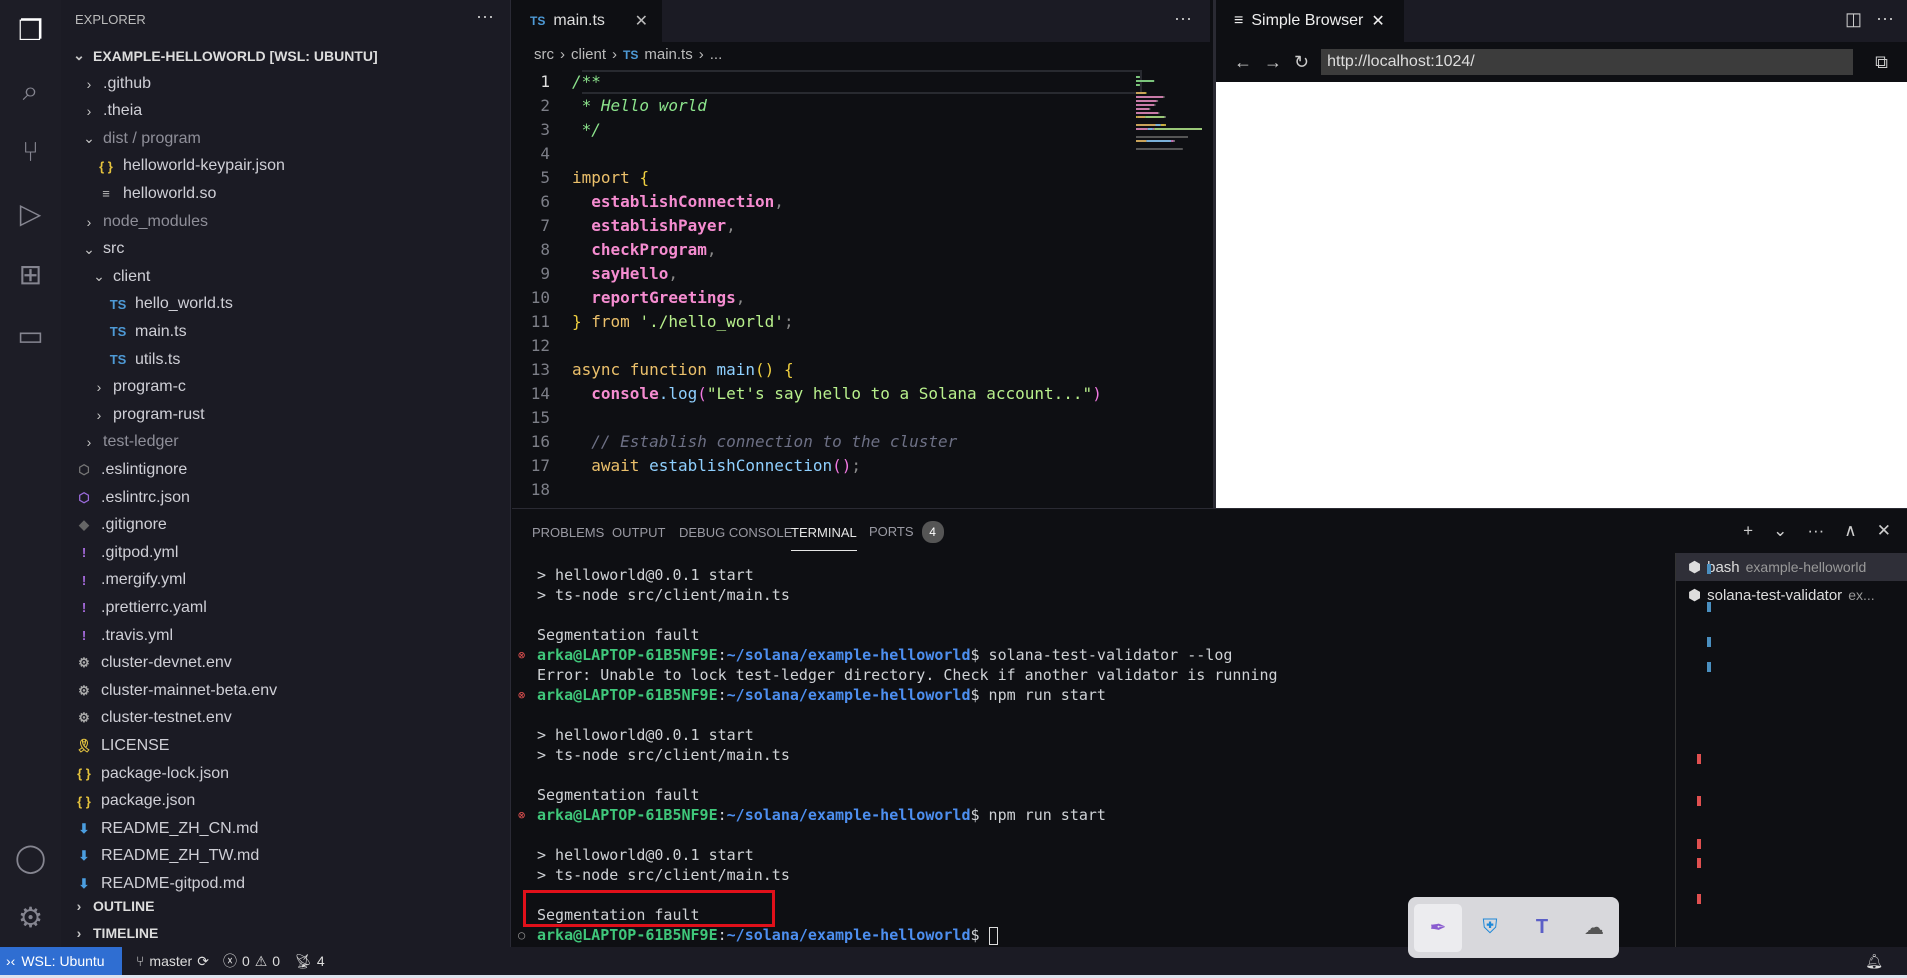 This screenshot has width=1907, height=978. Describe the element at coordinates (285, 304) in the screenshot. I see `tree-item: TS hello_world.ts` at that location.